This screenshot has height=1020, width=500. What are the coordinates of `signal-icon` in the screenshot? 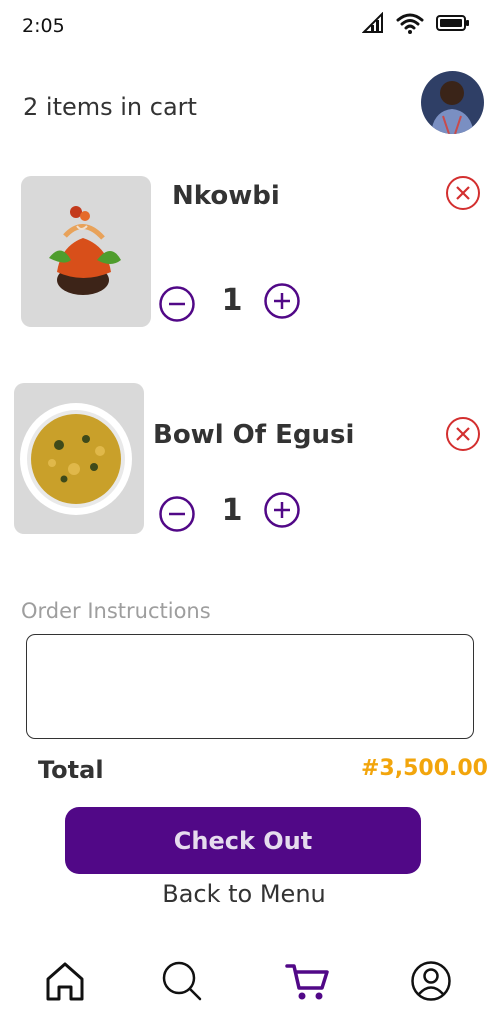 It's located at (372, 22).